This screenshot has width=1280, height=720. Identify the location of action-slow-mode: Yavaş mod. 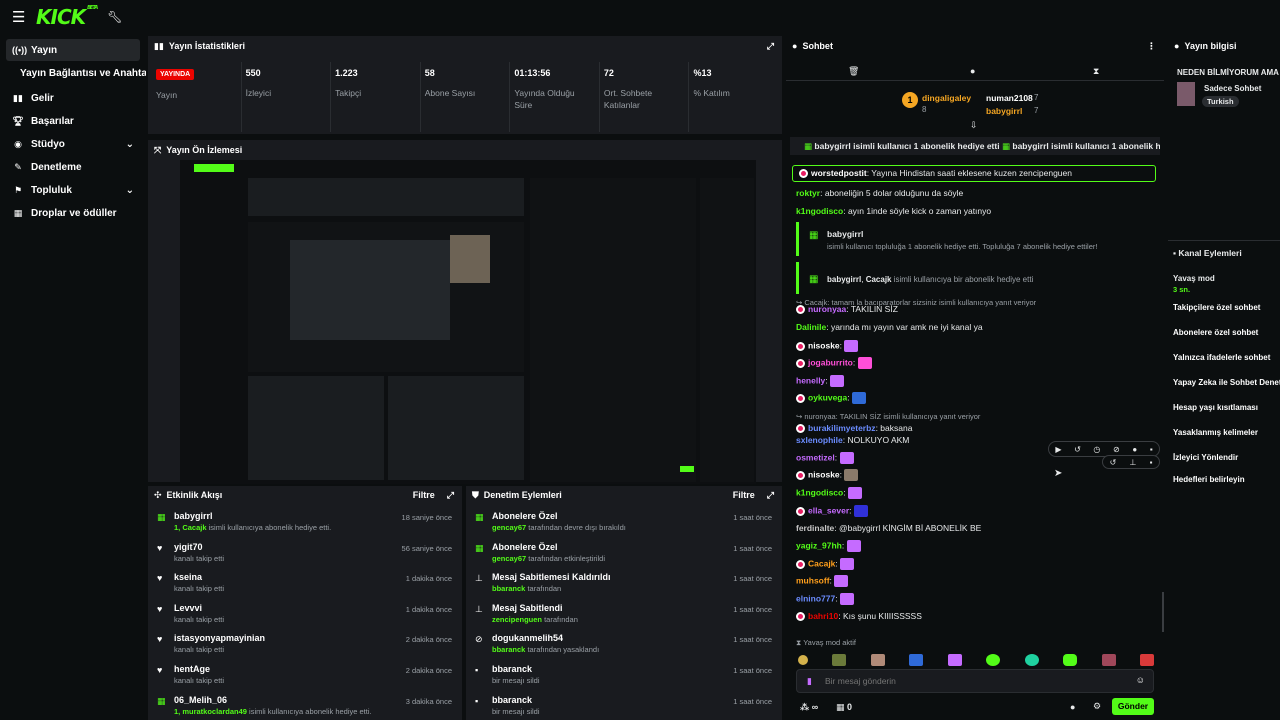
(1194, 278).